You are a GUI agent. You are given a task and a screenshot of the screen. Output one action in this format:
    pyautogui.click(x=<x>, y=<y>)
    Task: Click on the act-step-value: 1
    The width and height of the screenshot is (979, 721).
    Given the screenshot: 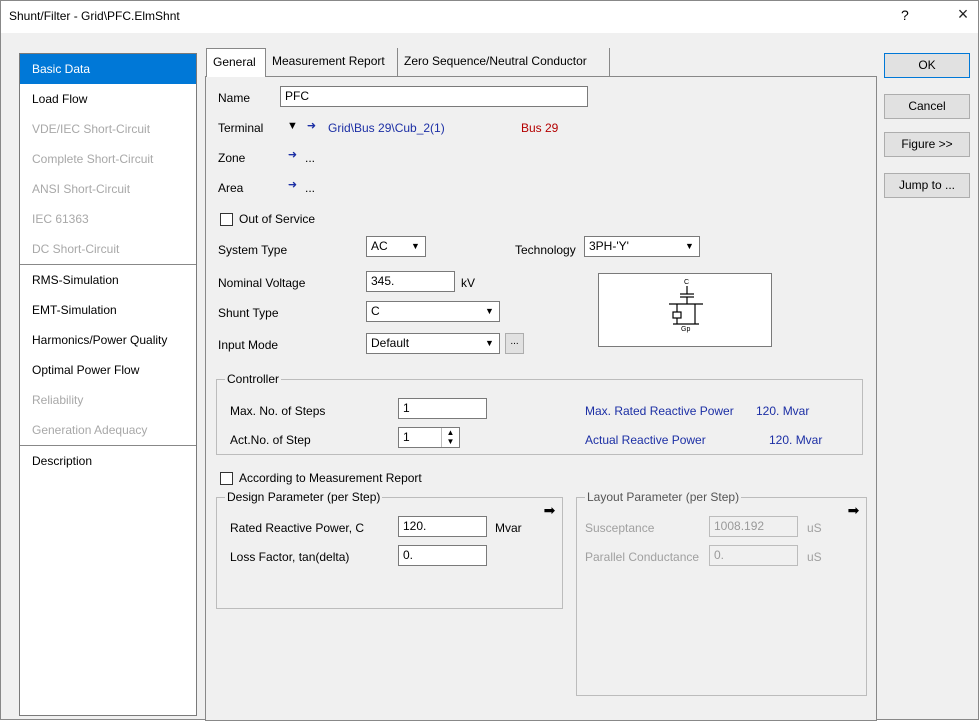 What is the action you would take?
    pyautogui.click(x=406, y=437)
    